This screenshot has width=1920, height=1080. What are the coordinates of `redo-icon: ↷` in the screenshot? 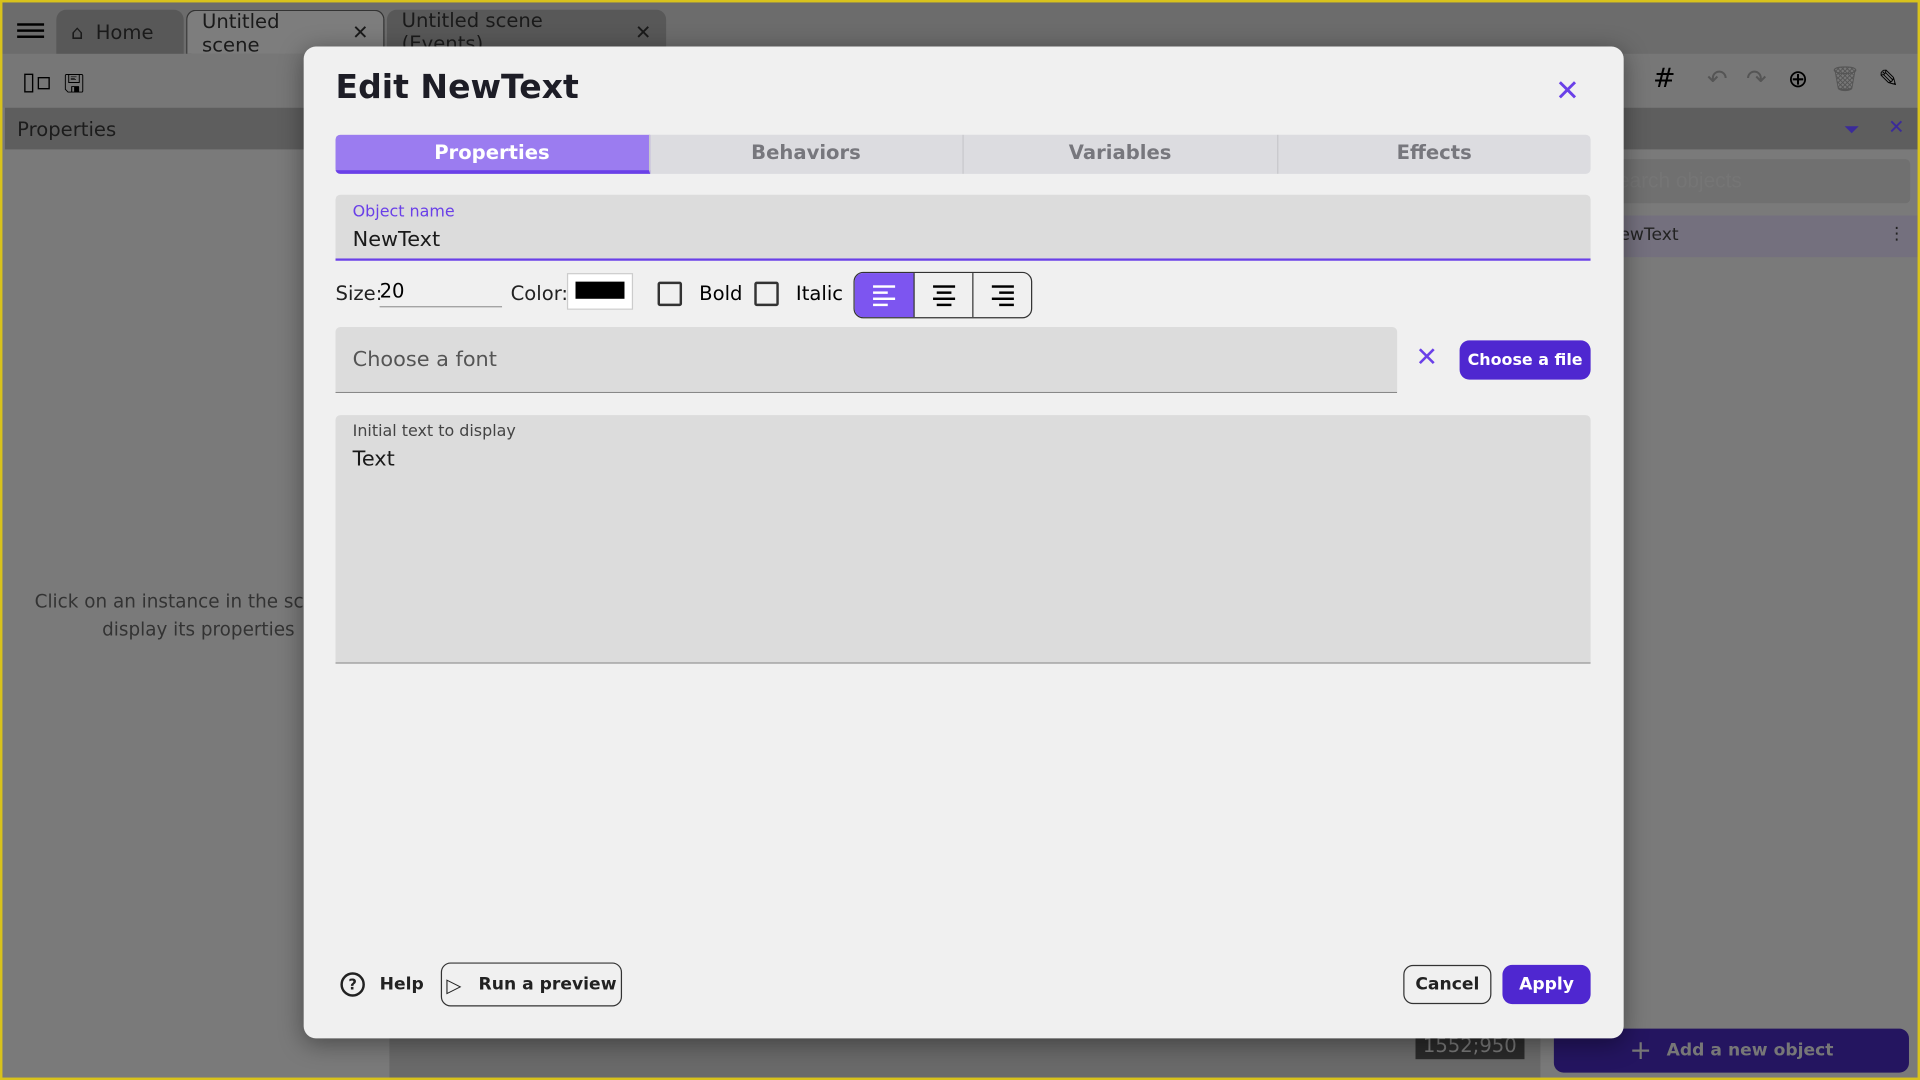 It's located at (1756, 78).